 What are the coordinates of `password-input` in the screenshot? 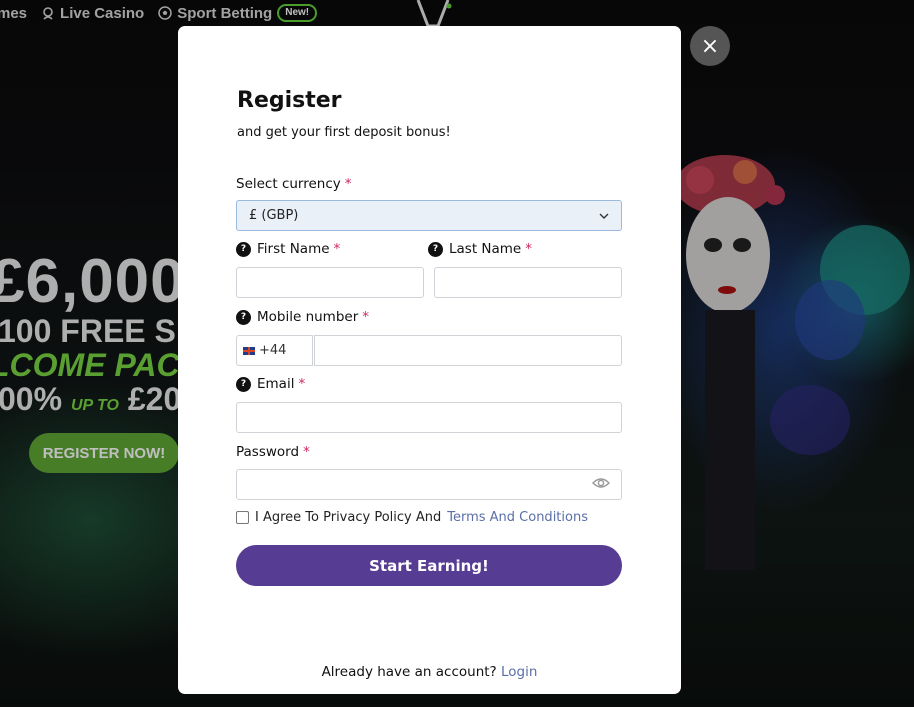 It's located at (429, 484).